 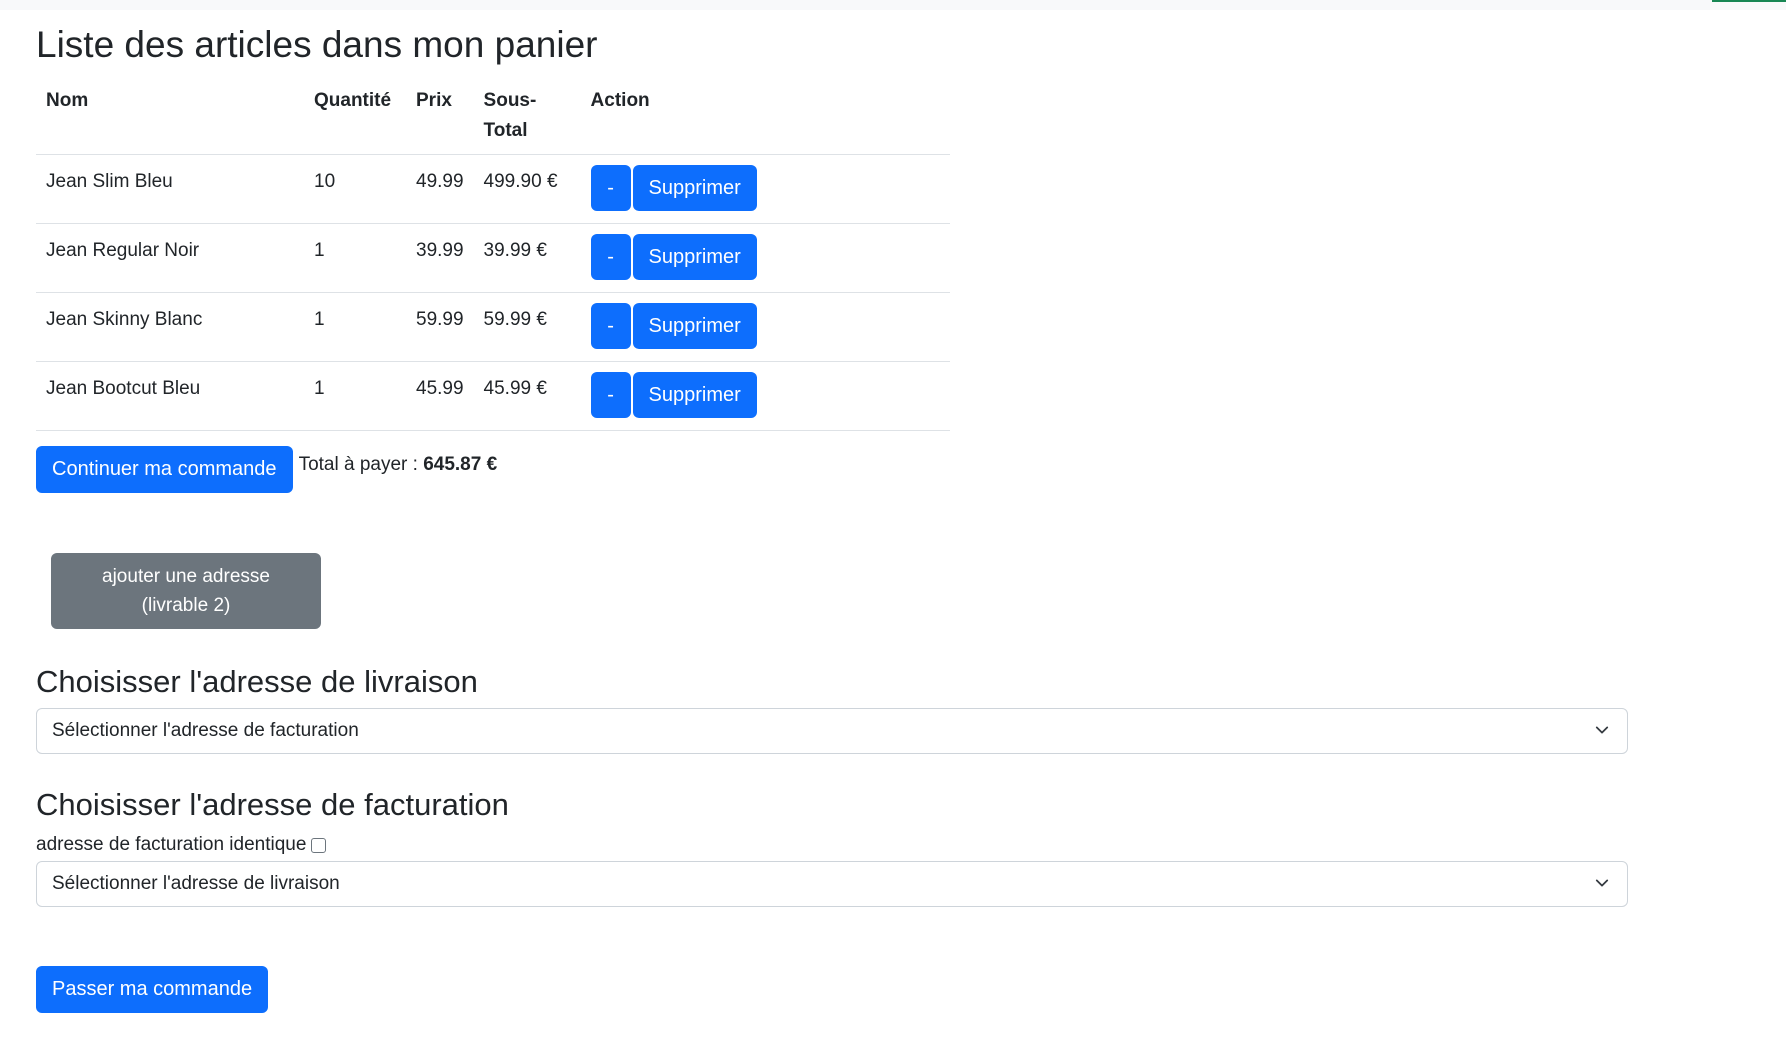 What do you see at coordinates (170, 116) in the screenshot?
I see `header-name: Nom` at bounding box center [170, 116].